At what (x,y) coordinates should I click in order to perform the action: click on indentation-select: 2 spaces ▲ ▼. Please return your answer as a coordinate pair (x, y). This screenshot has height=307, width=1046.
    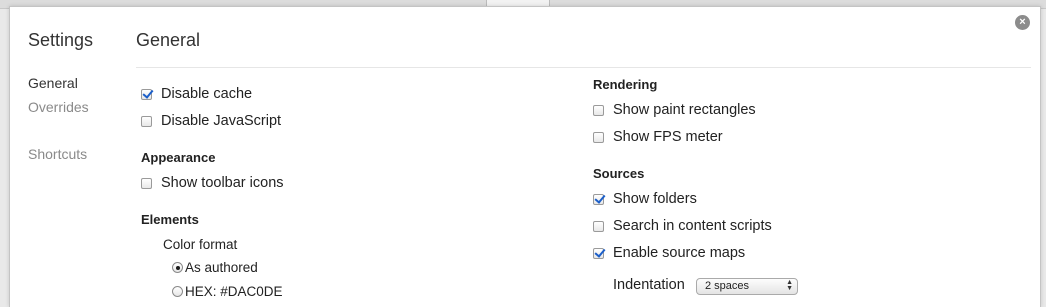
    Looking at the image, I should click on (747, 286).